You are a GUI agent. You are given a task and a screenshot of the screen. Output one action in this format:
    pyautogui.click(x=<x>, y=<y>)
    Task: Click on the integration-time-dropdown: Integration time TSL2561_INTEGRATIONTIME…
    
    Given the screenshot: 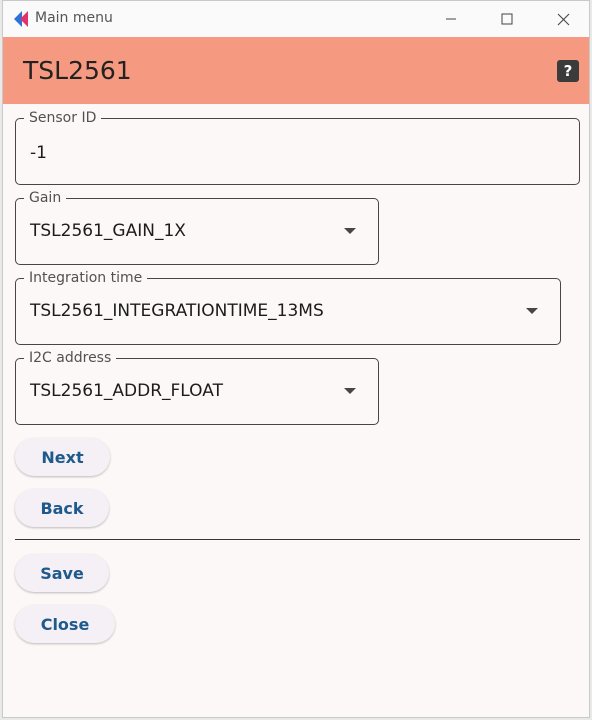 What is the action you would take?
    pyautogui.click(x=288, y=307)
    